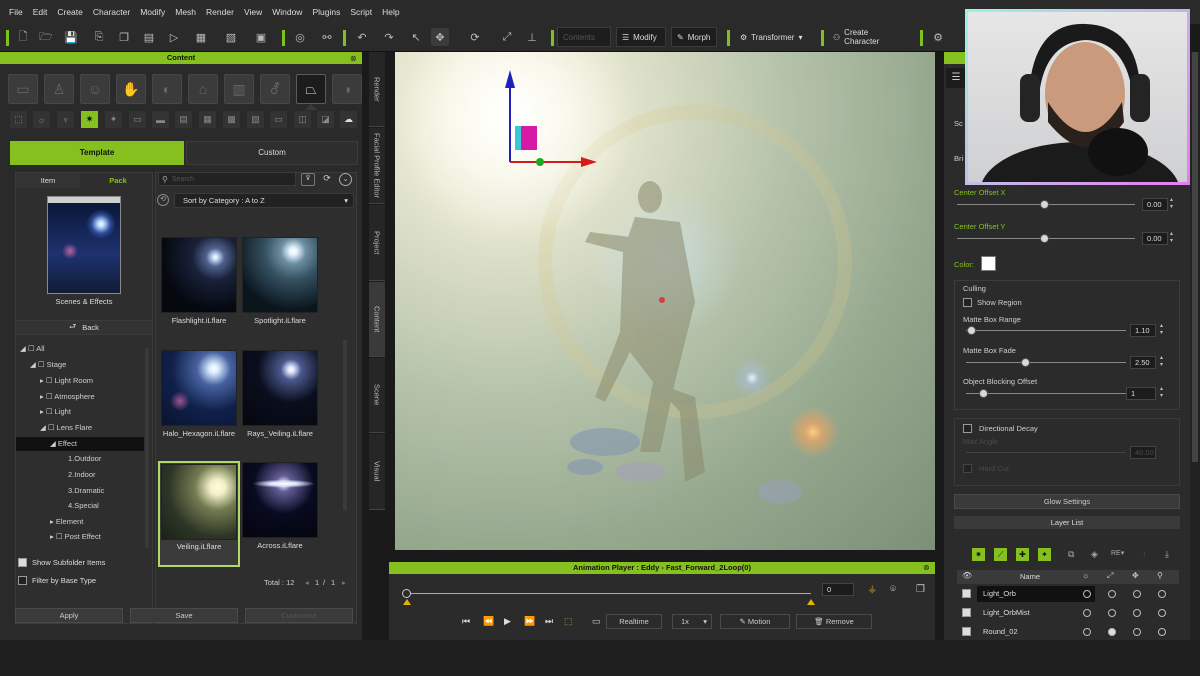 This screenshot has height=676, width=1200. Describe the element at coordinates (1046, 330) in the screenshot. I see `matte-box-range-slider` at that location.